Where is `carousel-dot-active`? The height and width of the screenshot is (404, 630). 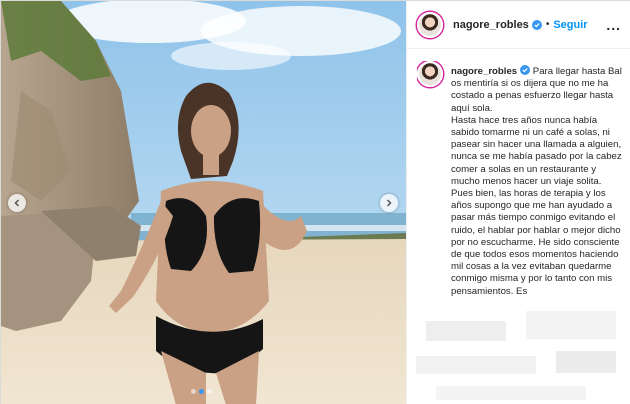 carousel-dot-active is located at coordinates (201, 391).